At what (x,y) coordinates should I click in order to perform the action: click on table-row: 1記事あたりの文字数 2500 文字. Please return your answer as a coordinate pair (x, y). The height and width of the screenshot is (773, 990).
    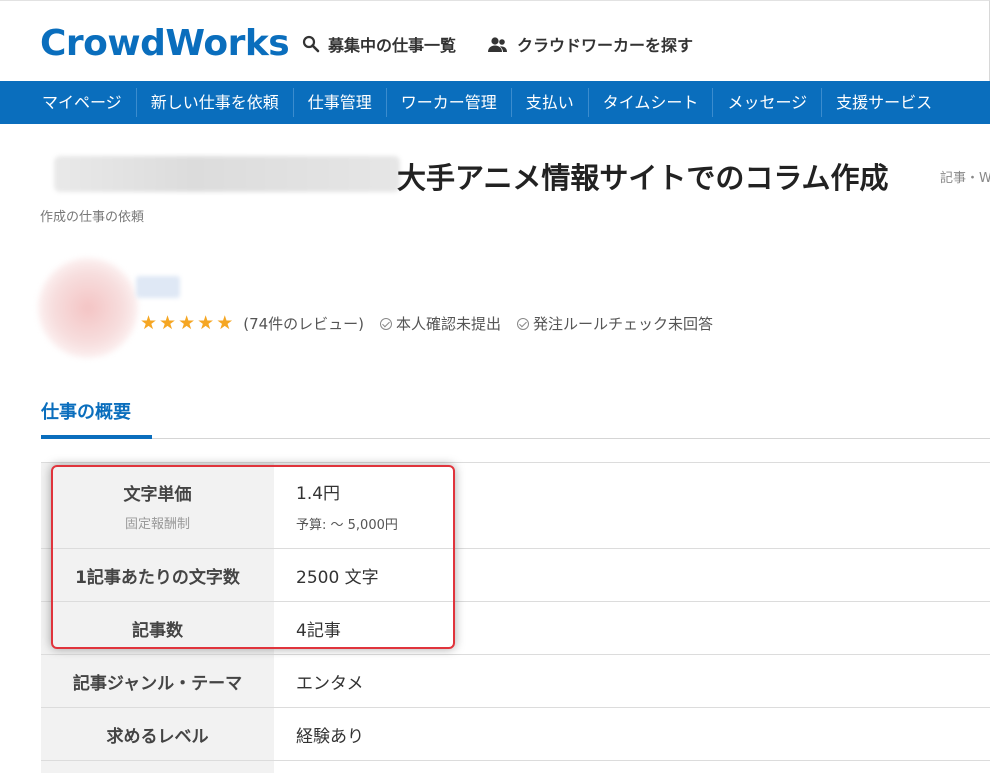
    Looking at the image, I should click on (515, 574).